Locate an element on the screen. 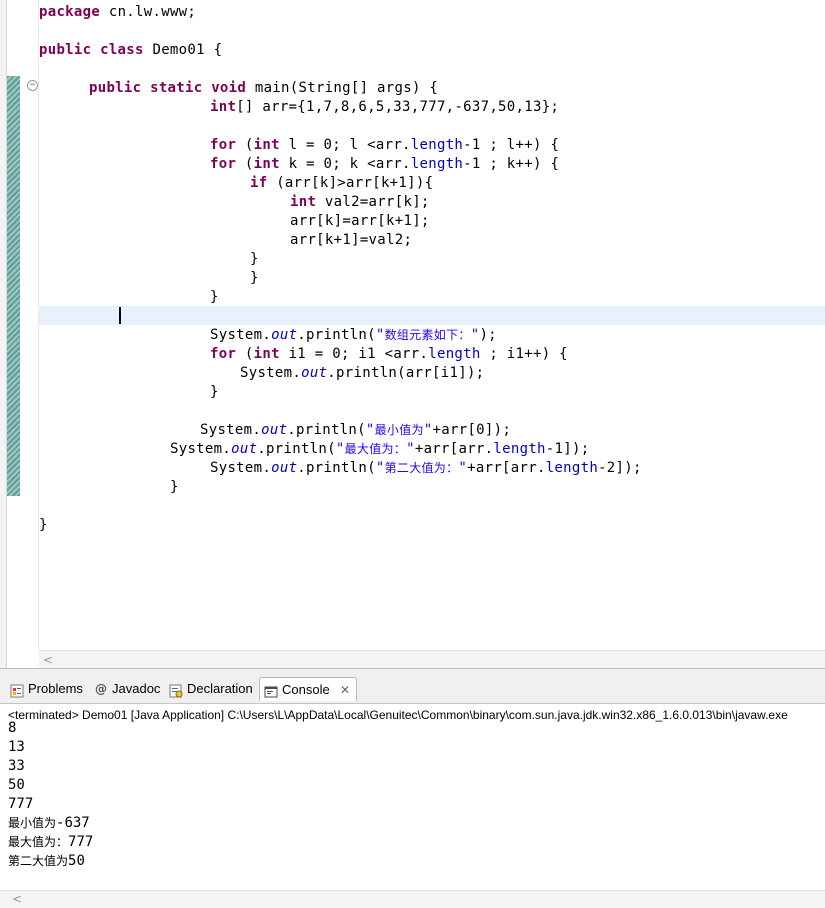 Image resolution: width=825 pixels, height=908 pixels. declaration-icon is located at coordinates (176, 690).